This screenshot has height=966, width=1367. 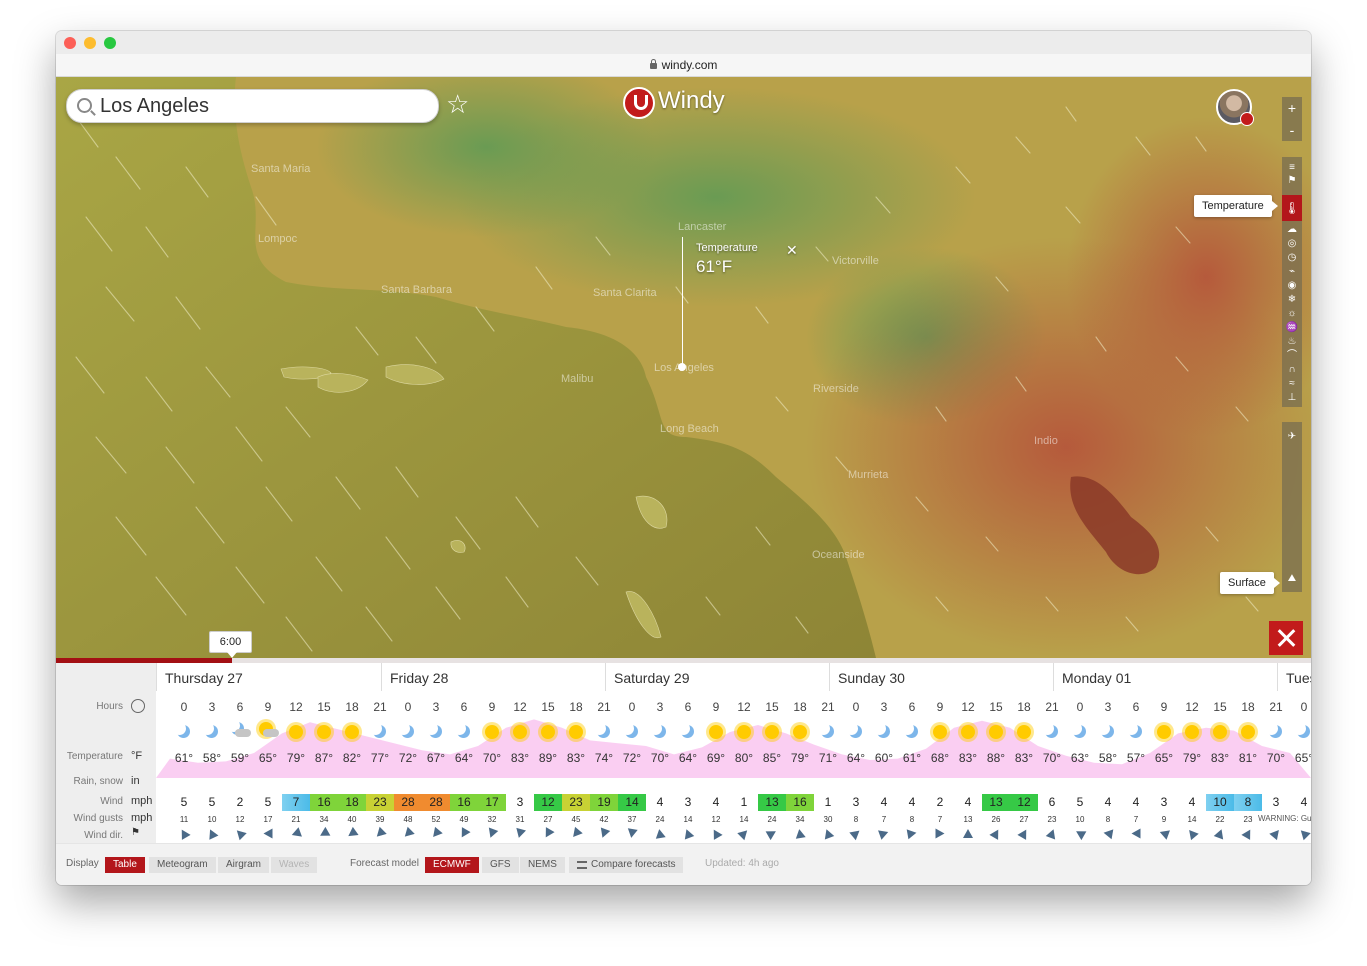 What do you see at coordinates (1292, 180) in the screenshot?
I see `gust-layer-icon: ⚑` at bounding box center [1292, 180].